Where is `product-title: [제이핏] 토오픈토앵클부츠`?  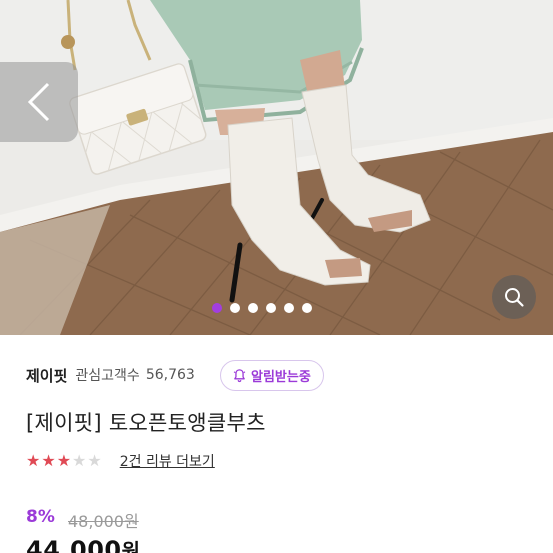
product-title: [제이핏] 토오픈토앵클부츠 is located at coordinates (146, 423).